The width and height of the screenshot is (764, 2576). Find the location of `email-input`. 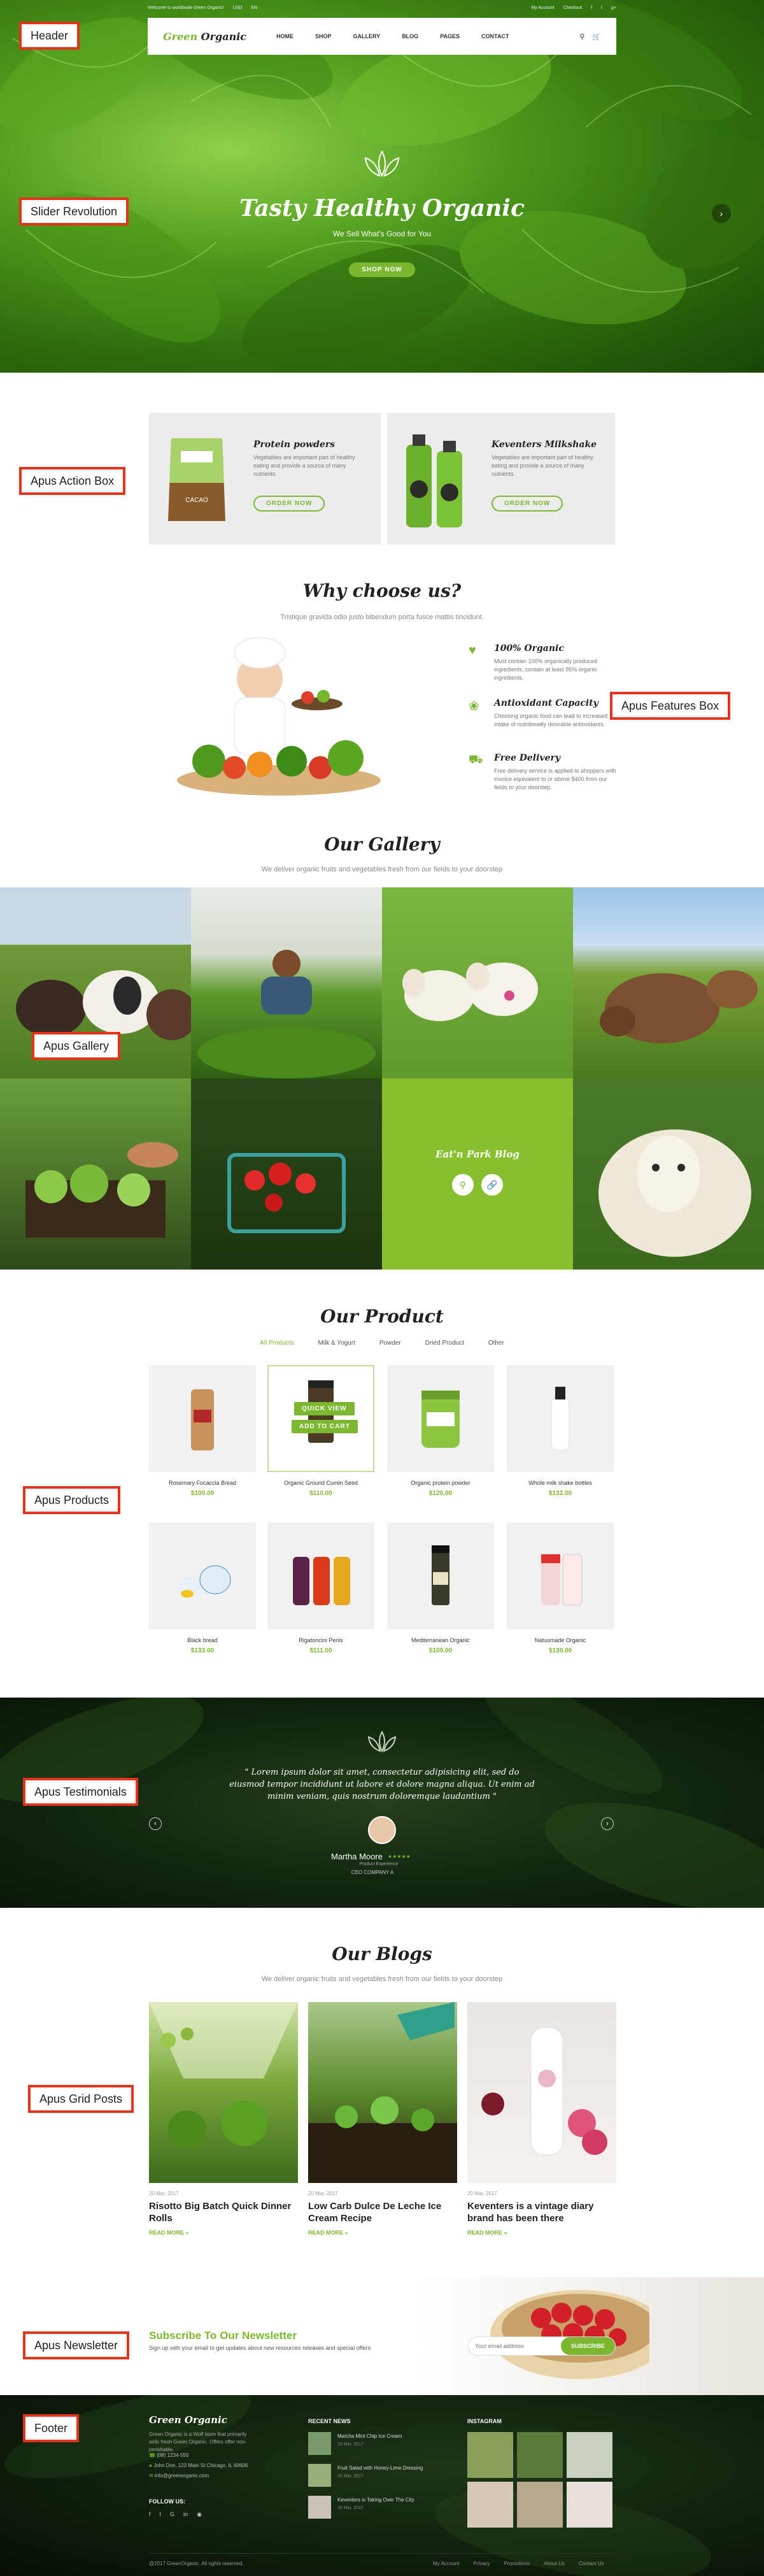

email-input is located at coordinates (513, 2346).